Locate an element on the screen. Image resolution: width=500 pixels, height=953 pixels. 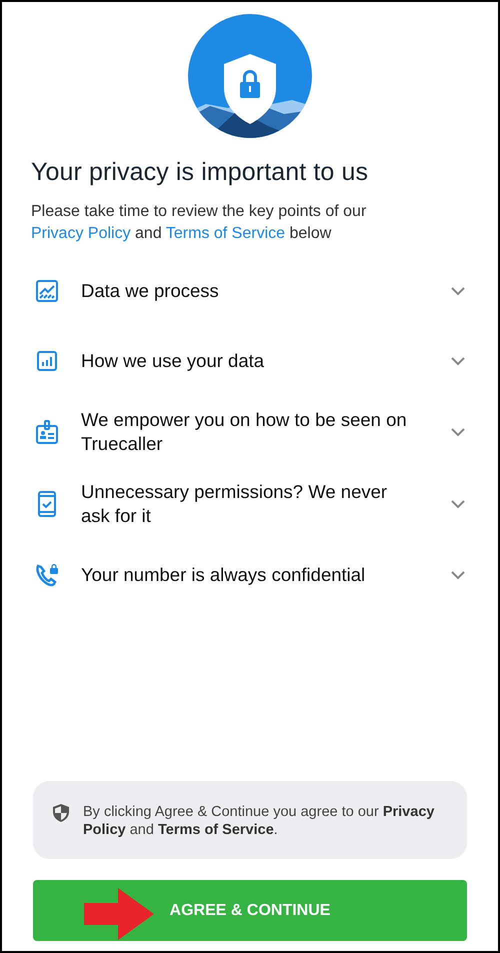
section-title: Your number is always confidential is located at coordinates (266, 575).